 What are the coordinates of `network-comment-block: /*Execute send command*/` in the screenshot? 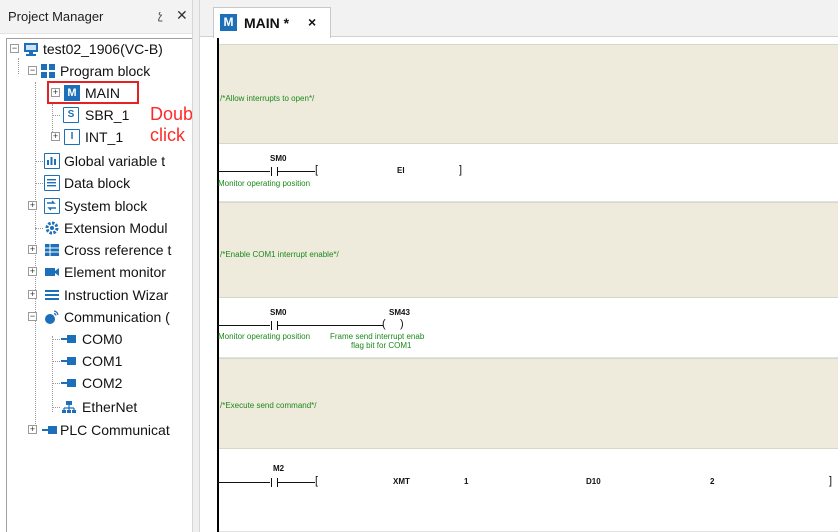 It's located at (528, 403).